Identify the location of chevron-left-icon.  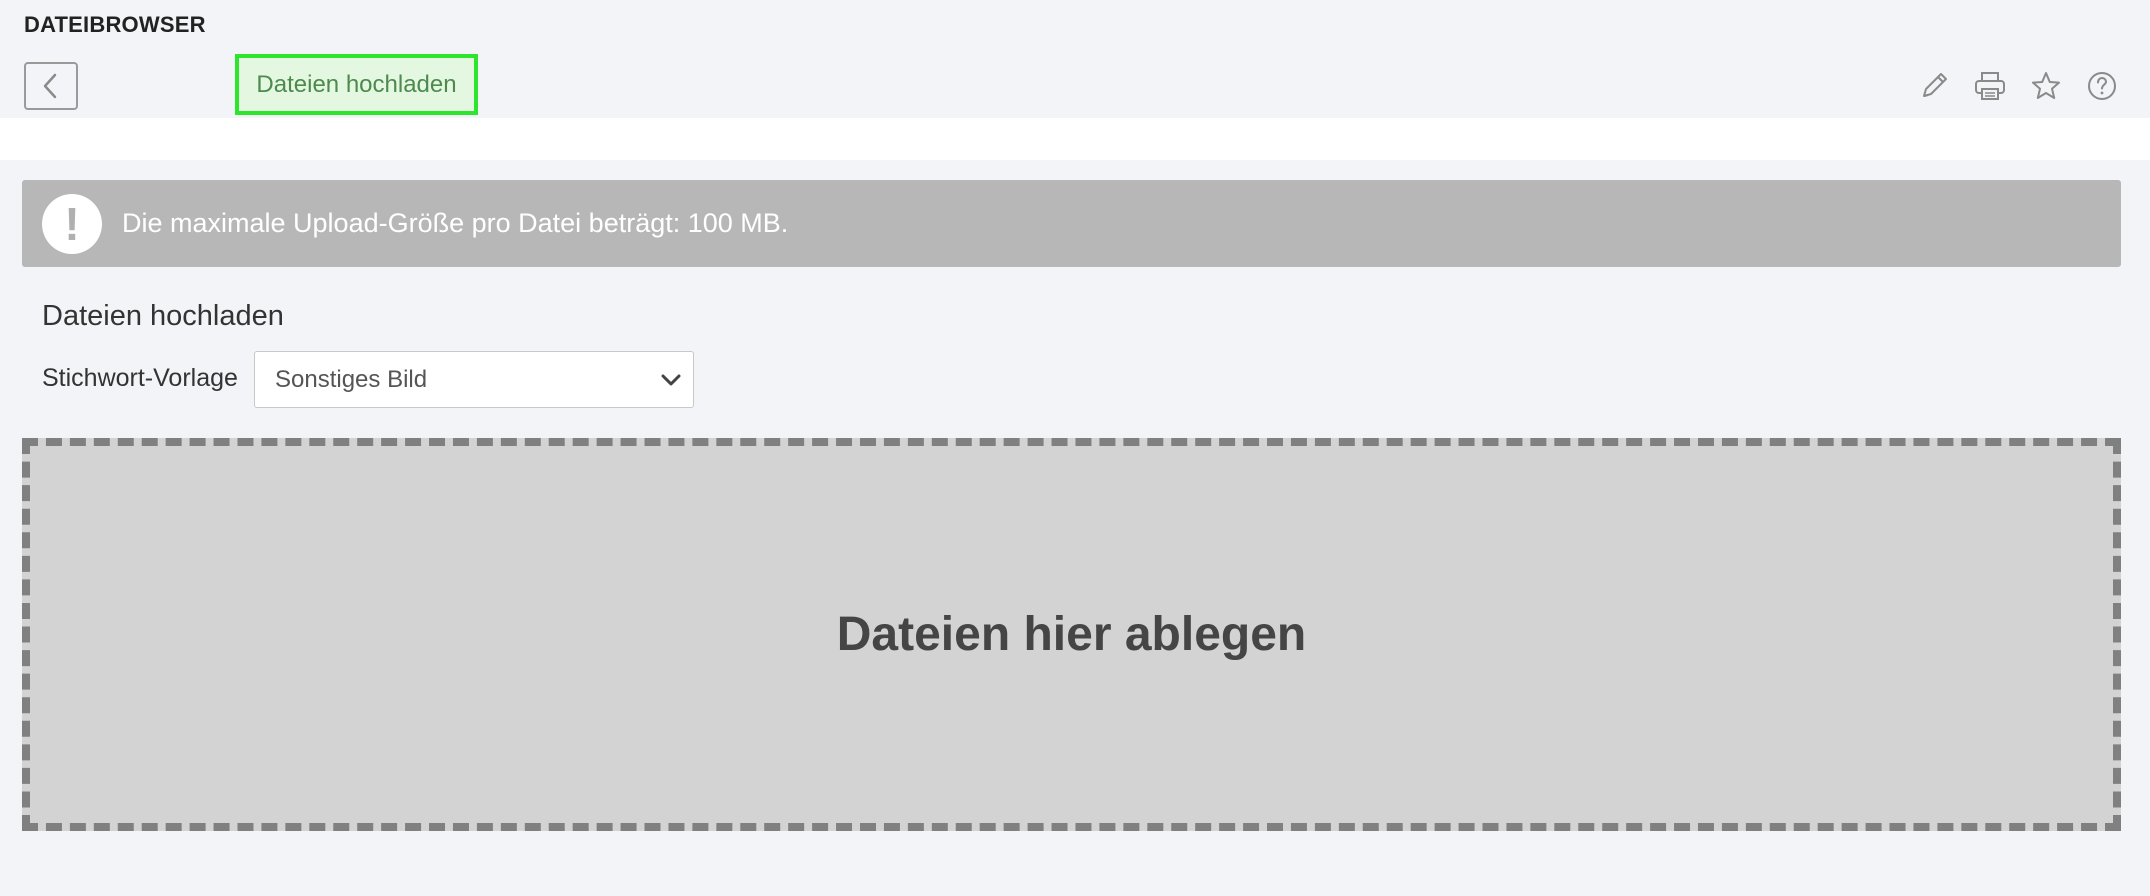
(50, 86).